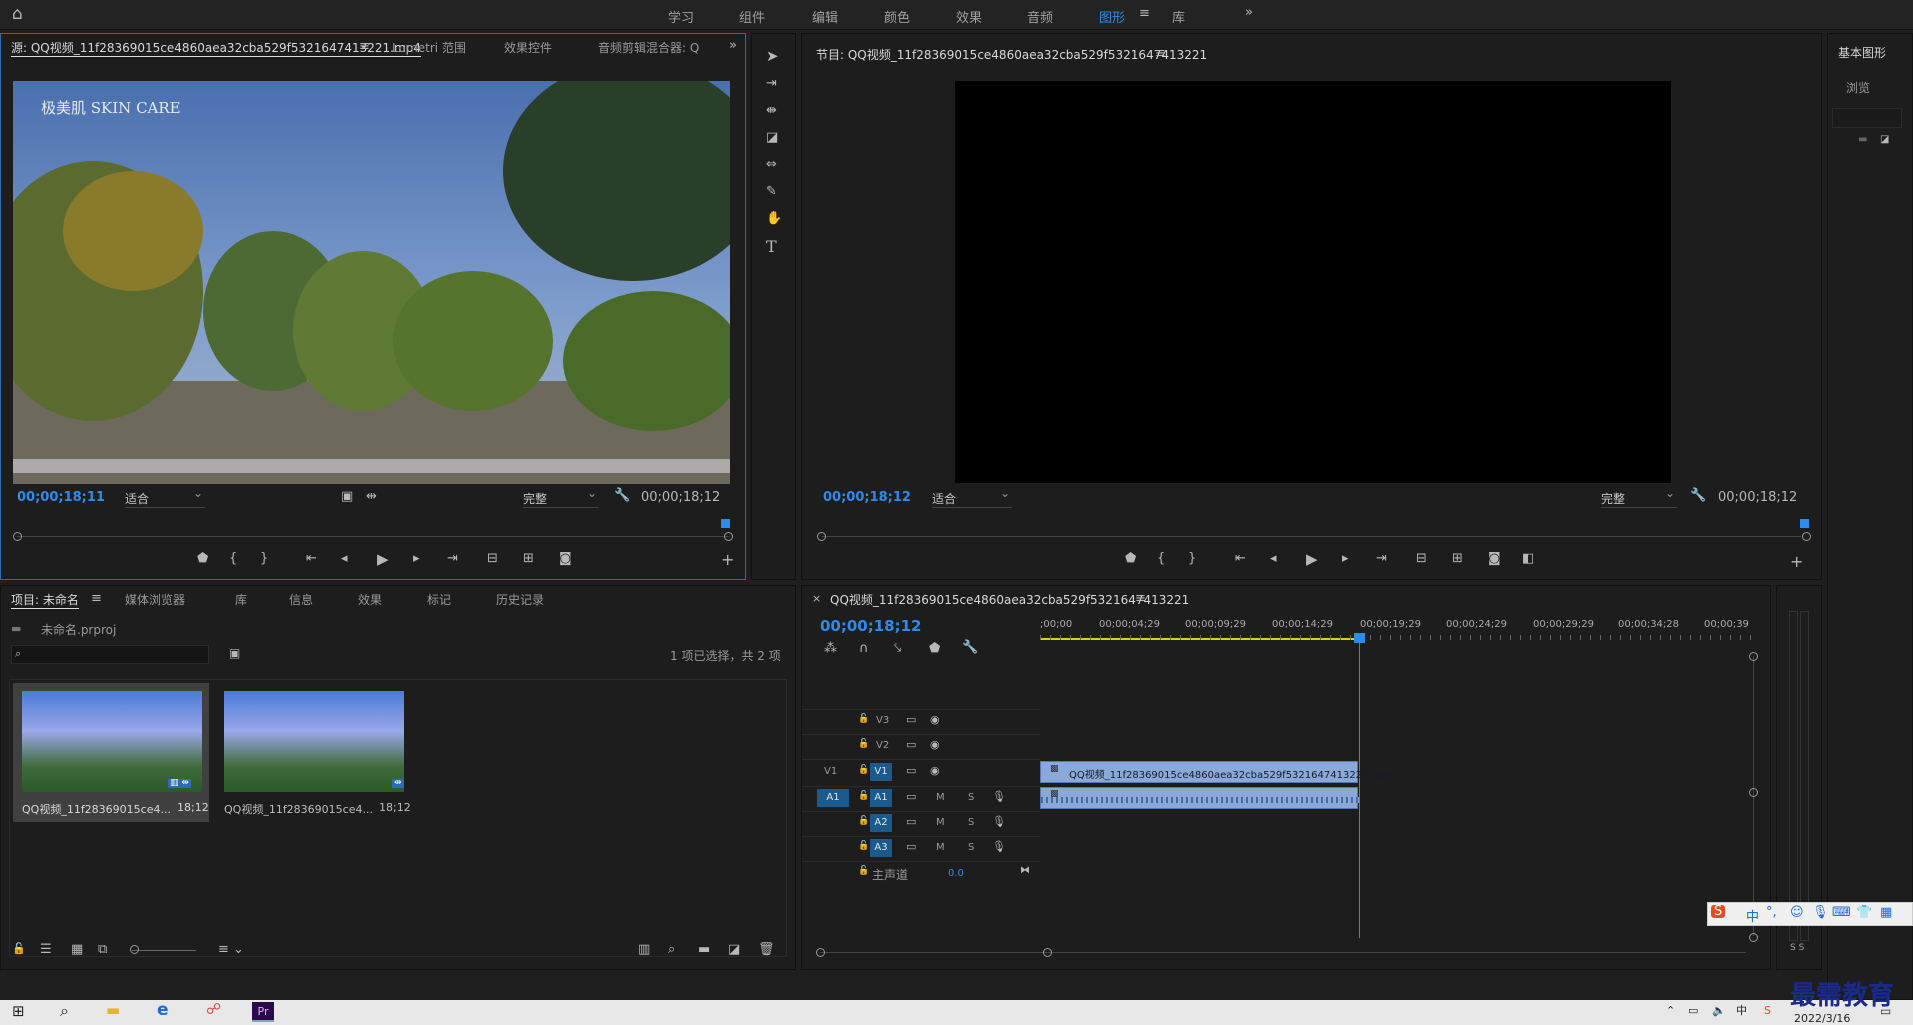 The image size is (1913, 1025). Describe the element at coordinates (1161, 558) in the screenshot. I see `mark-in-icon: {` at that location.